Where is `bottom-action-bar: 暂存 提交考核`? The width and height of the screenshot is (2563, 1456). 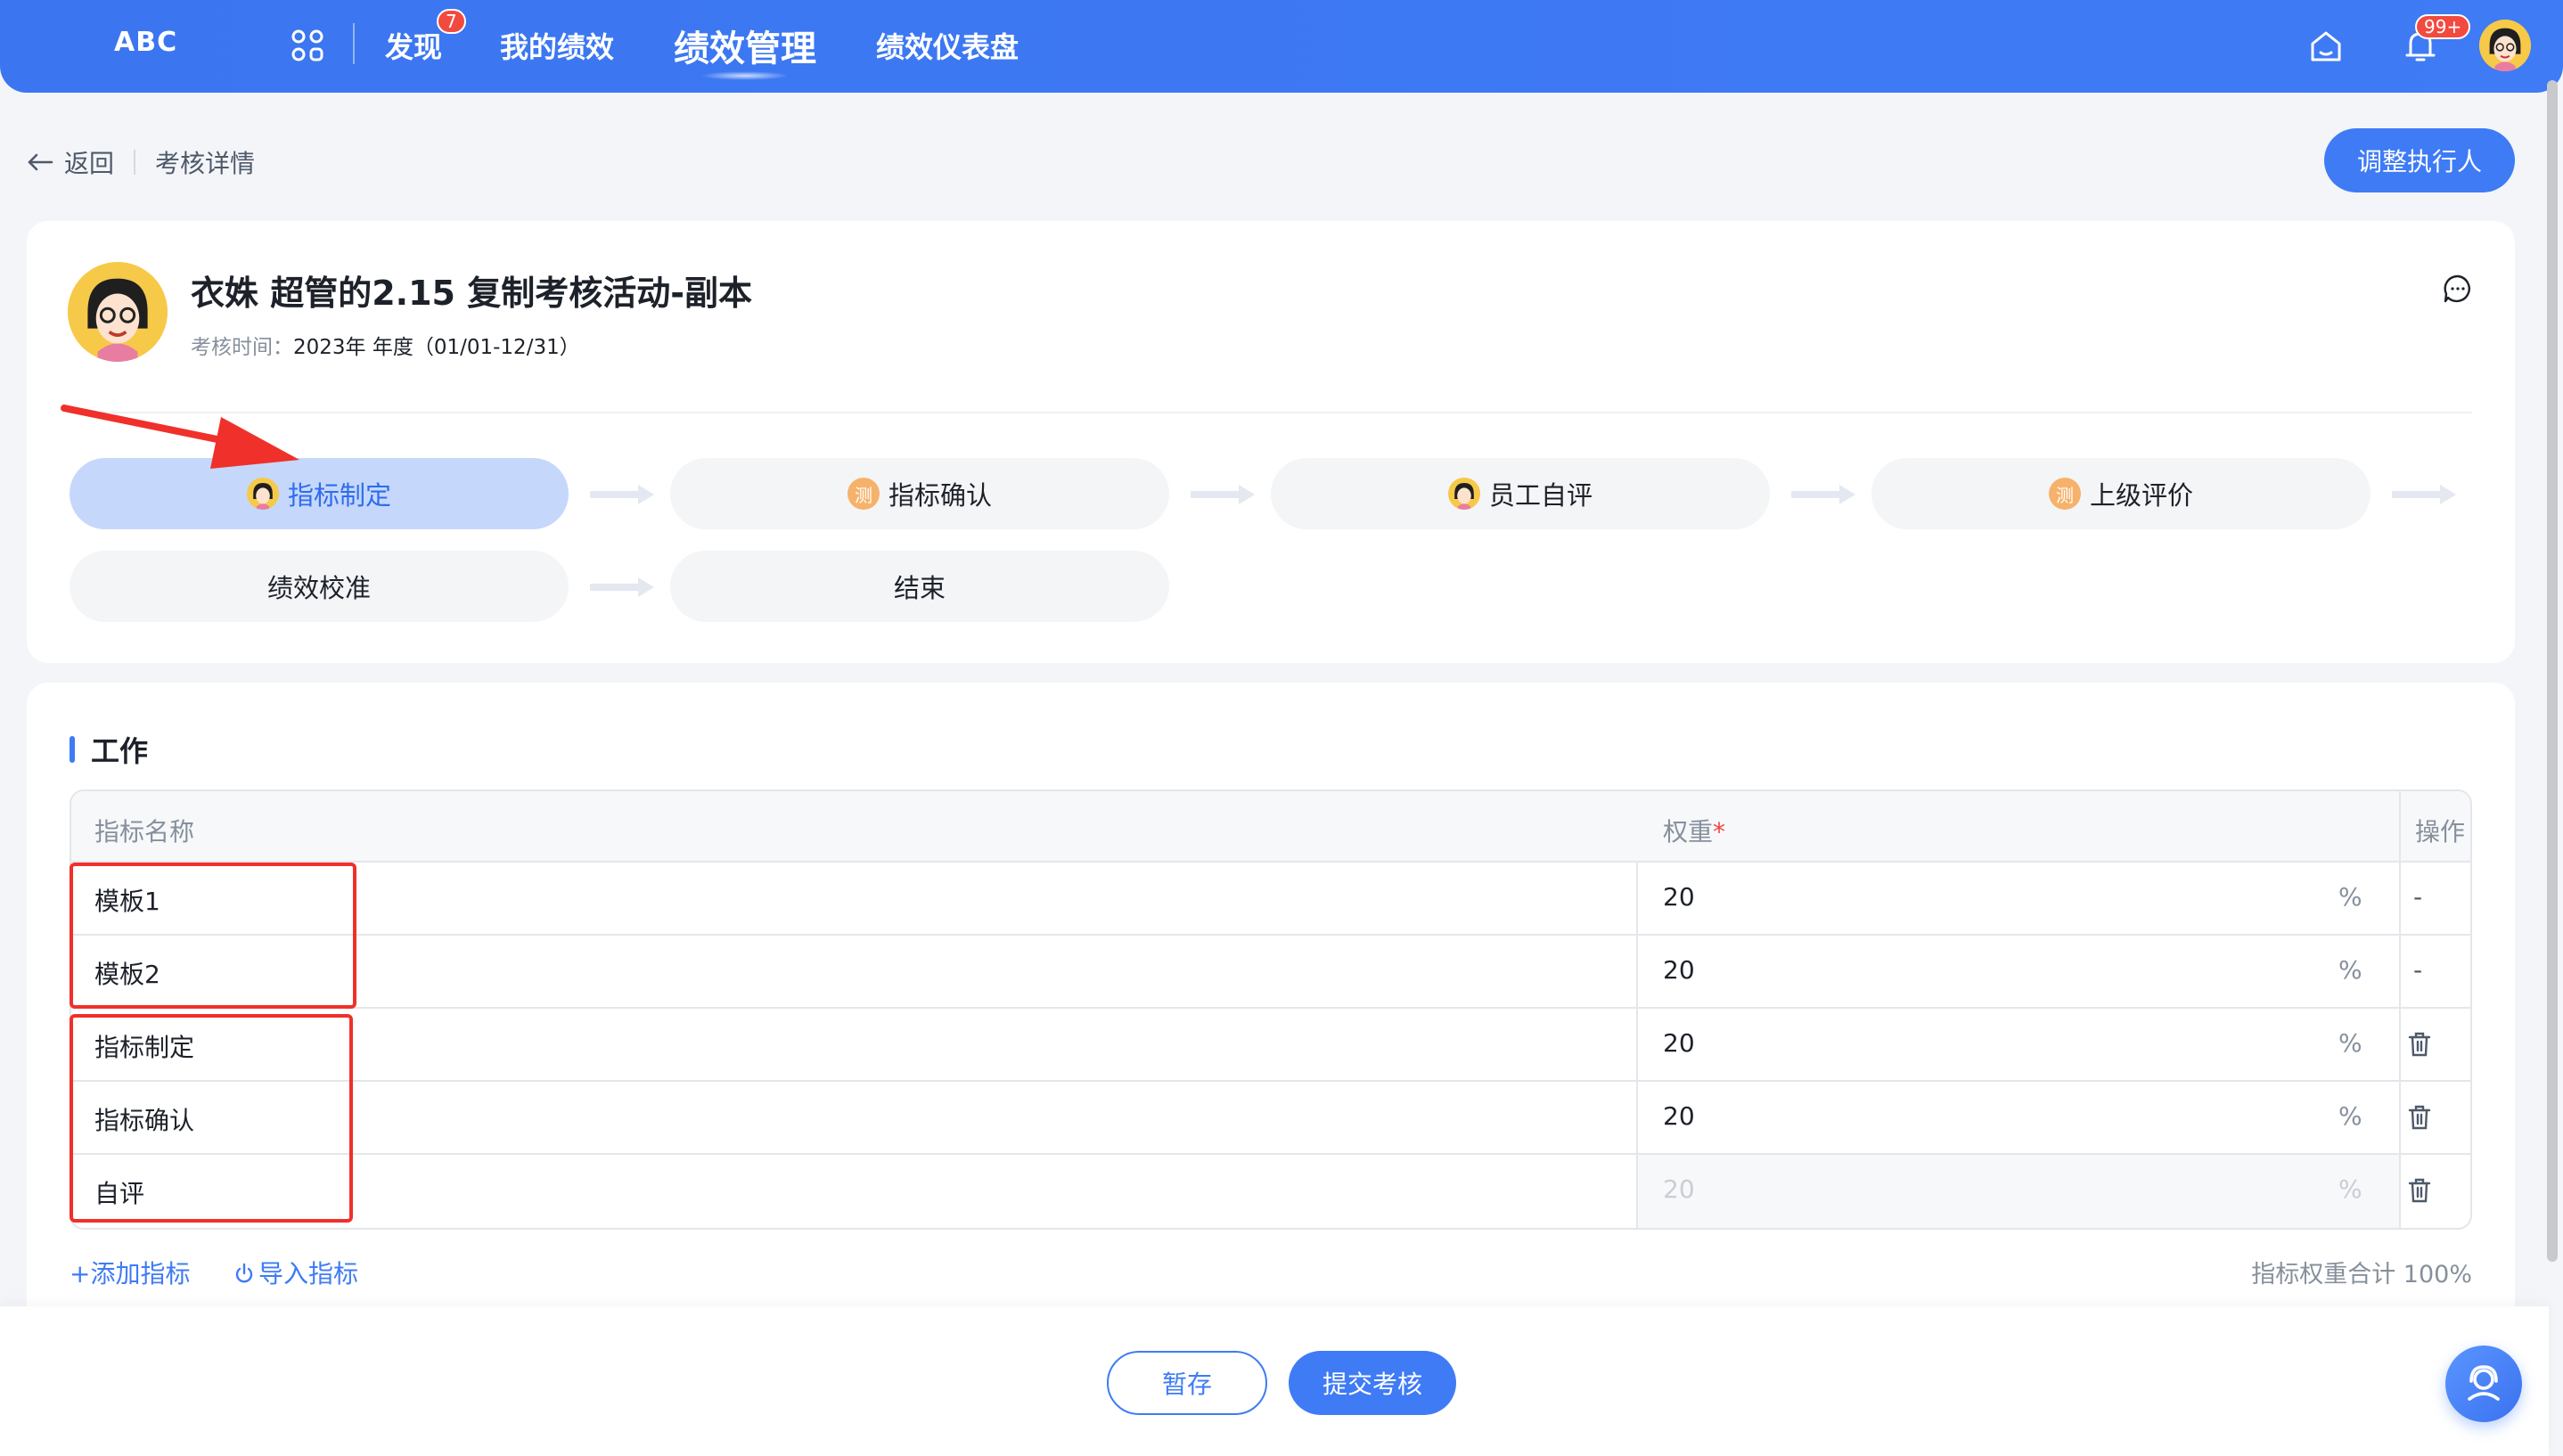 bottom-action-bar: 暂存 提交考核 is located at coordinates (1274, 1381).